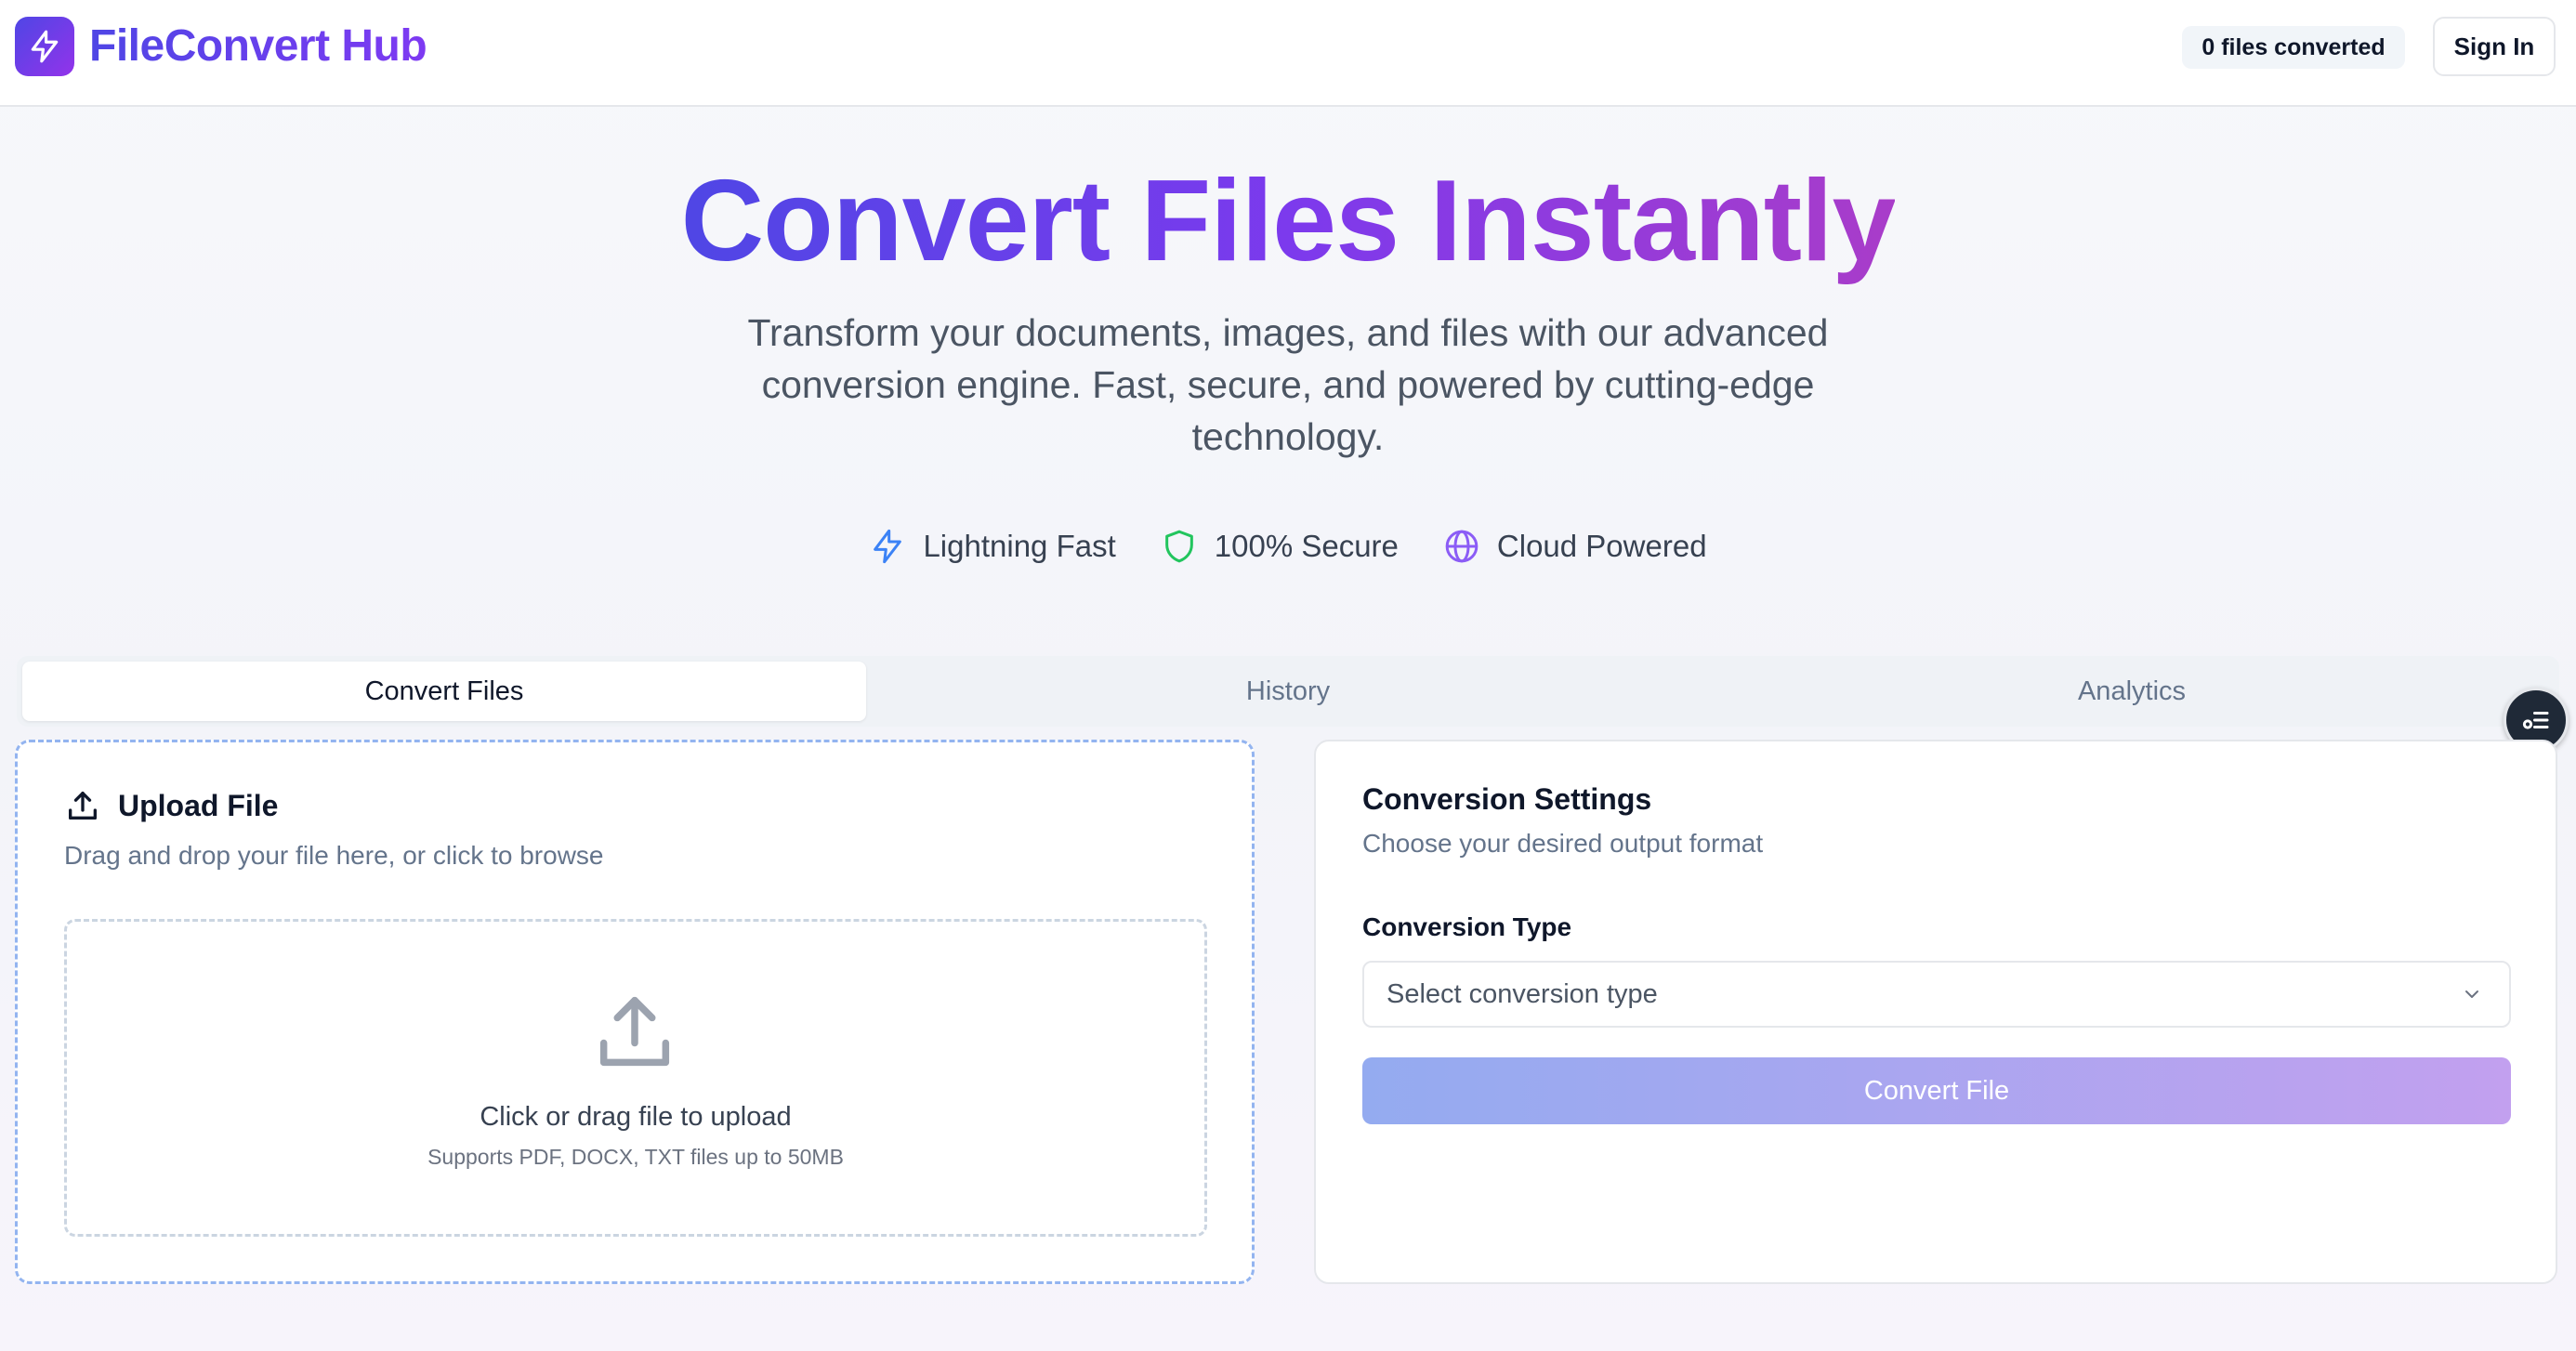 The height and width of the screenshot is (1351, 2576). Describe the element at coordinates (1936, 1090) in the screenshot. I see `convert-file-button: Convert File` at that location.